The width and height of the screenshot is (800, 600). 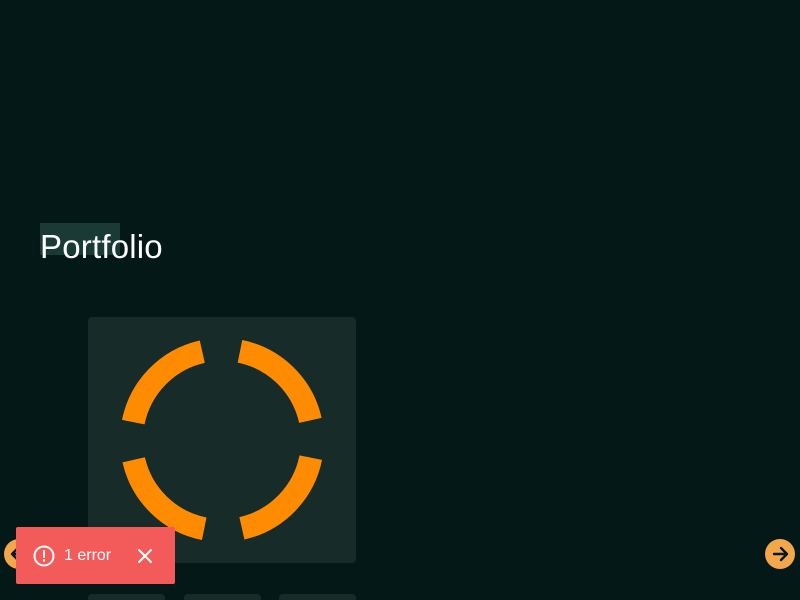 I want to click on error-toast: 1 error, so click(x=95, y=555).